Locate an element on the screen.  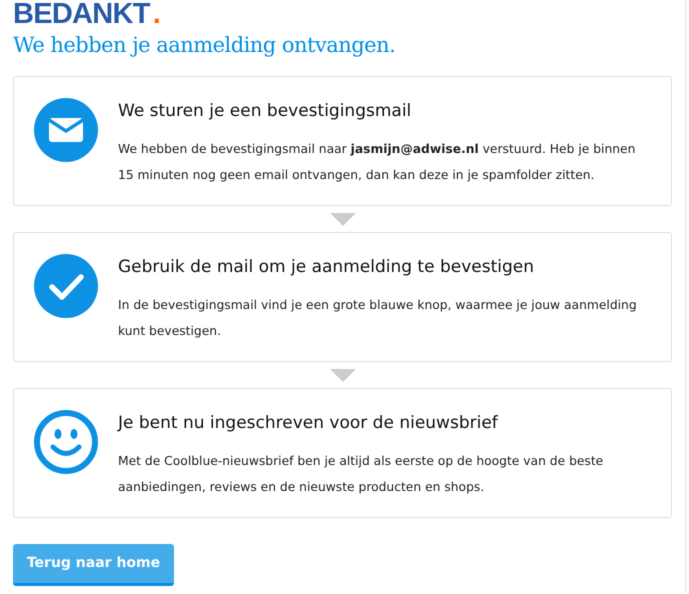
step-title: Je bent nu ingeschreven voor de nieuwsbrief is located at coordinates (308, 423).